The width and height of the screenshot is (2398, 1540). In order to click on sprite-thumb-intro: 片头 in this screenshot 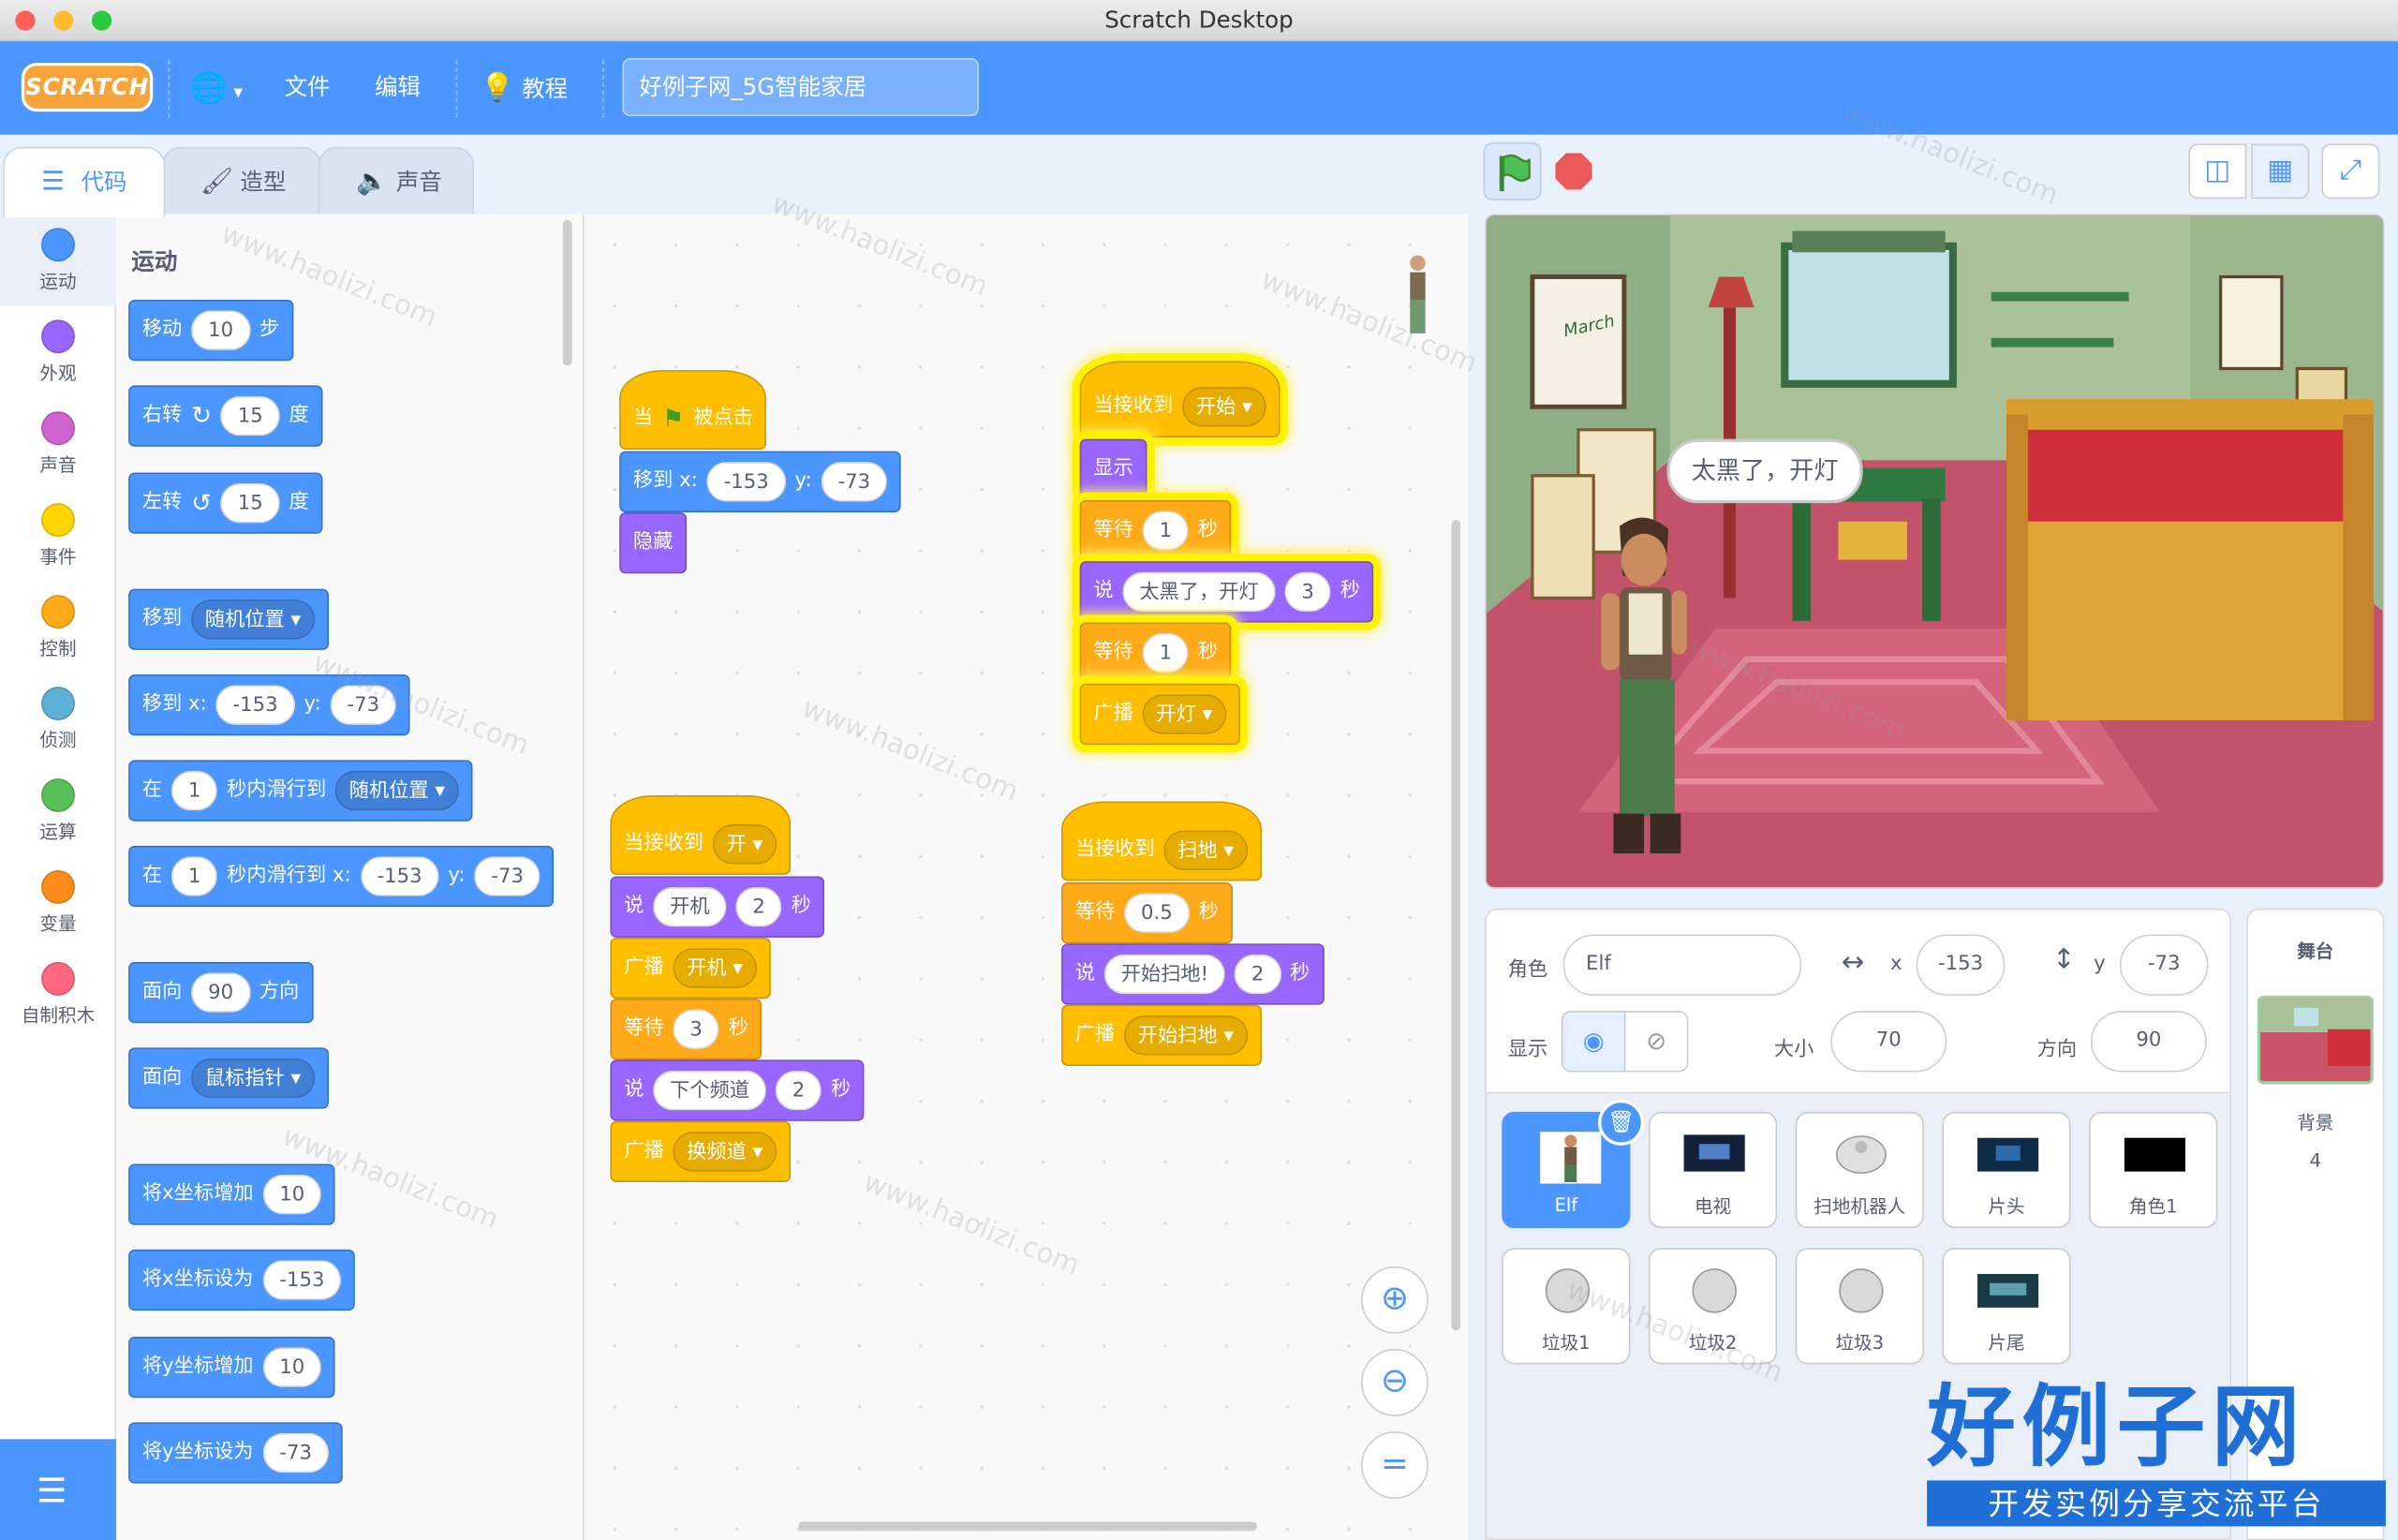, I will do `click(2007, 1170)`.